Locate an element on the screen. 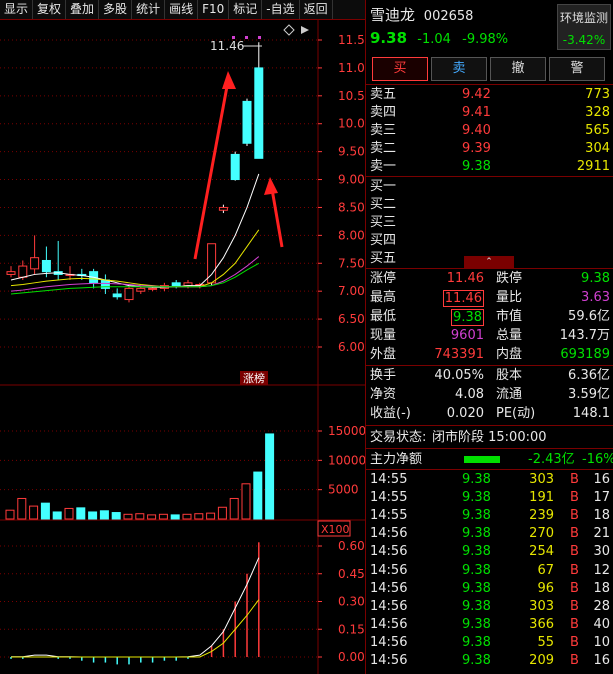 Image resolution: width=613 pixels, height=674 pixels. price-axis-label: 8.00 is located at coordinates (351, 235).